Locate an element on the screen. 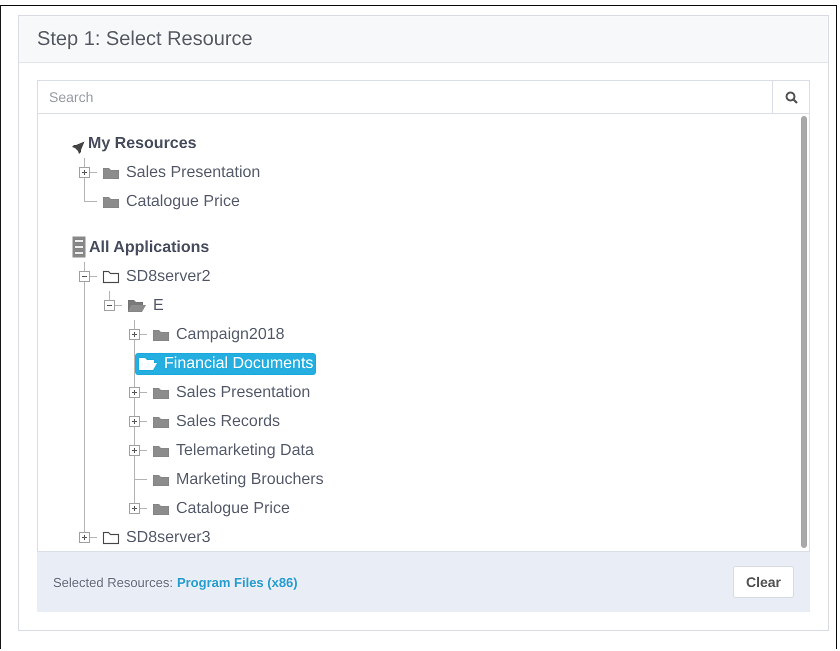 The height and width of the screenshot is (651, 840). step-title: Step 1: Select Resource is located at coordinates (145, 39).